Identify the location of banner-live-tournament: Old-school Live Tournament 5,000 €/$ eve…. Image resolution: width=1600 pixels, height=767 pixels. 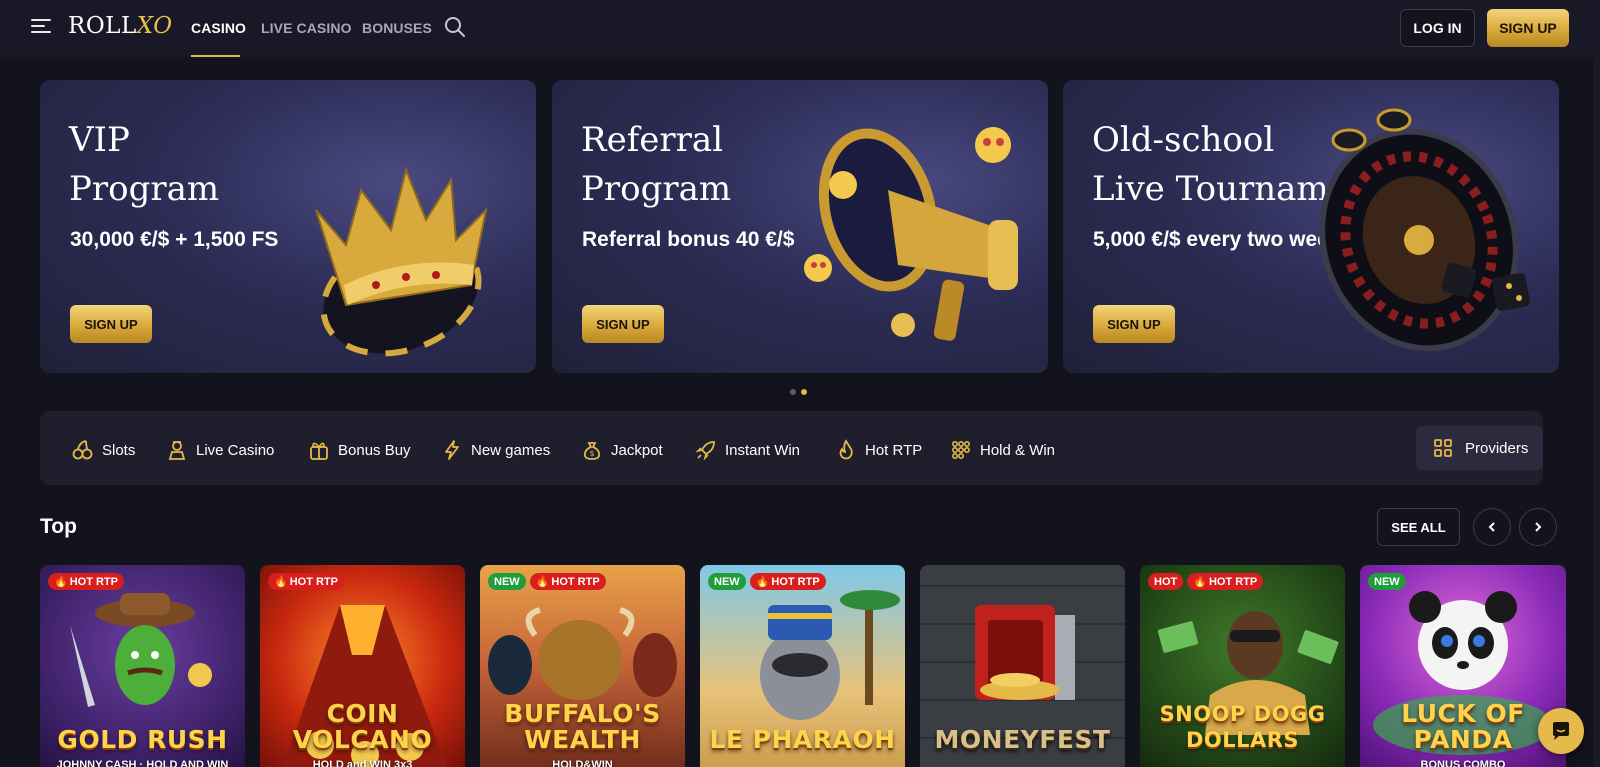
(1311, 226).